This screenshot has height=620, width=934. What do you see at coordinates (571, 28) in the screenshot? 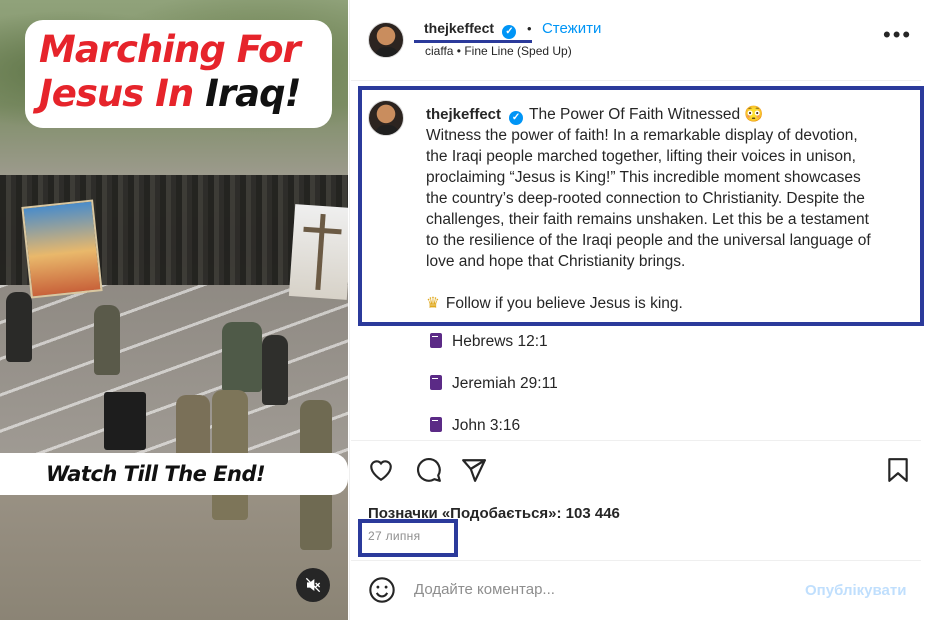
I see `follow-button: Стежити` at bounding box center [571, 28].